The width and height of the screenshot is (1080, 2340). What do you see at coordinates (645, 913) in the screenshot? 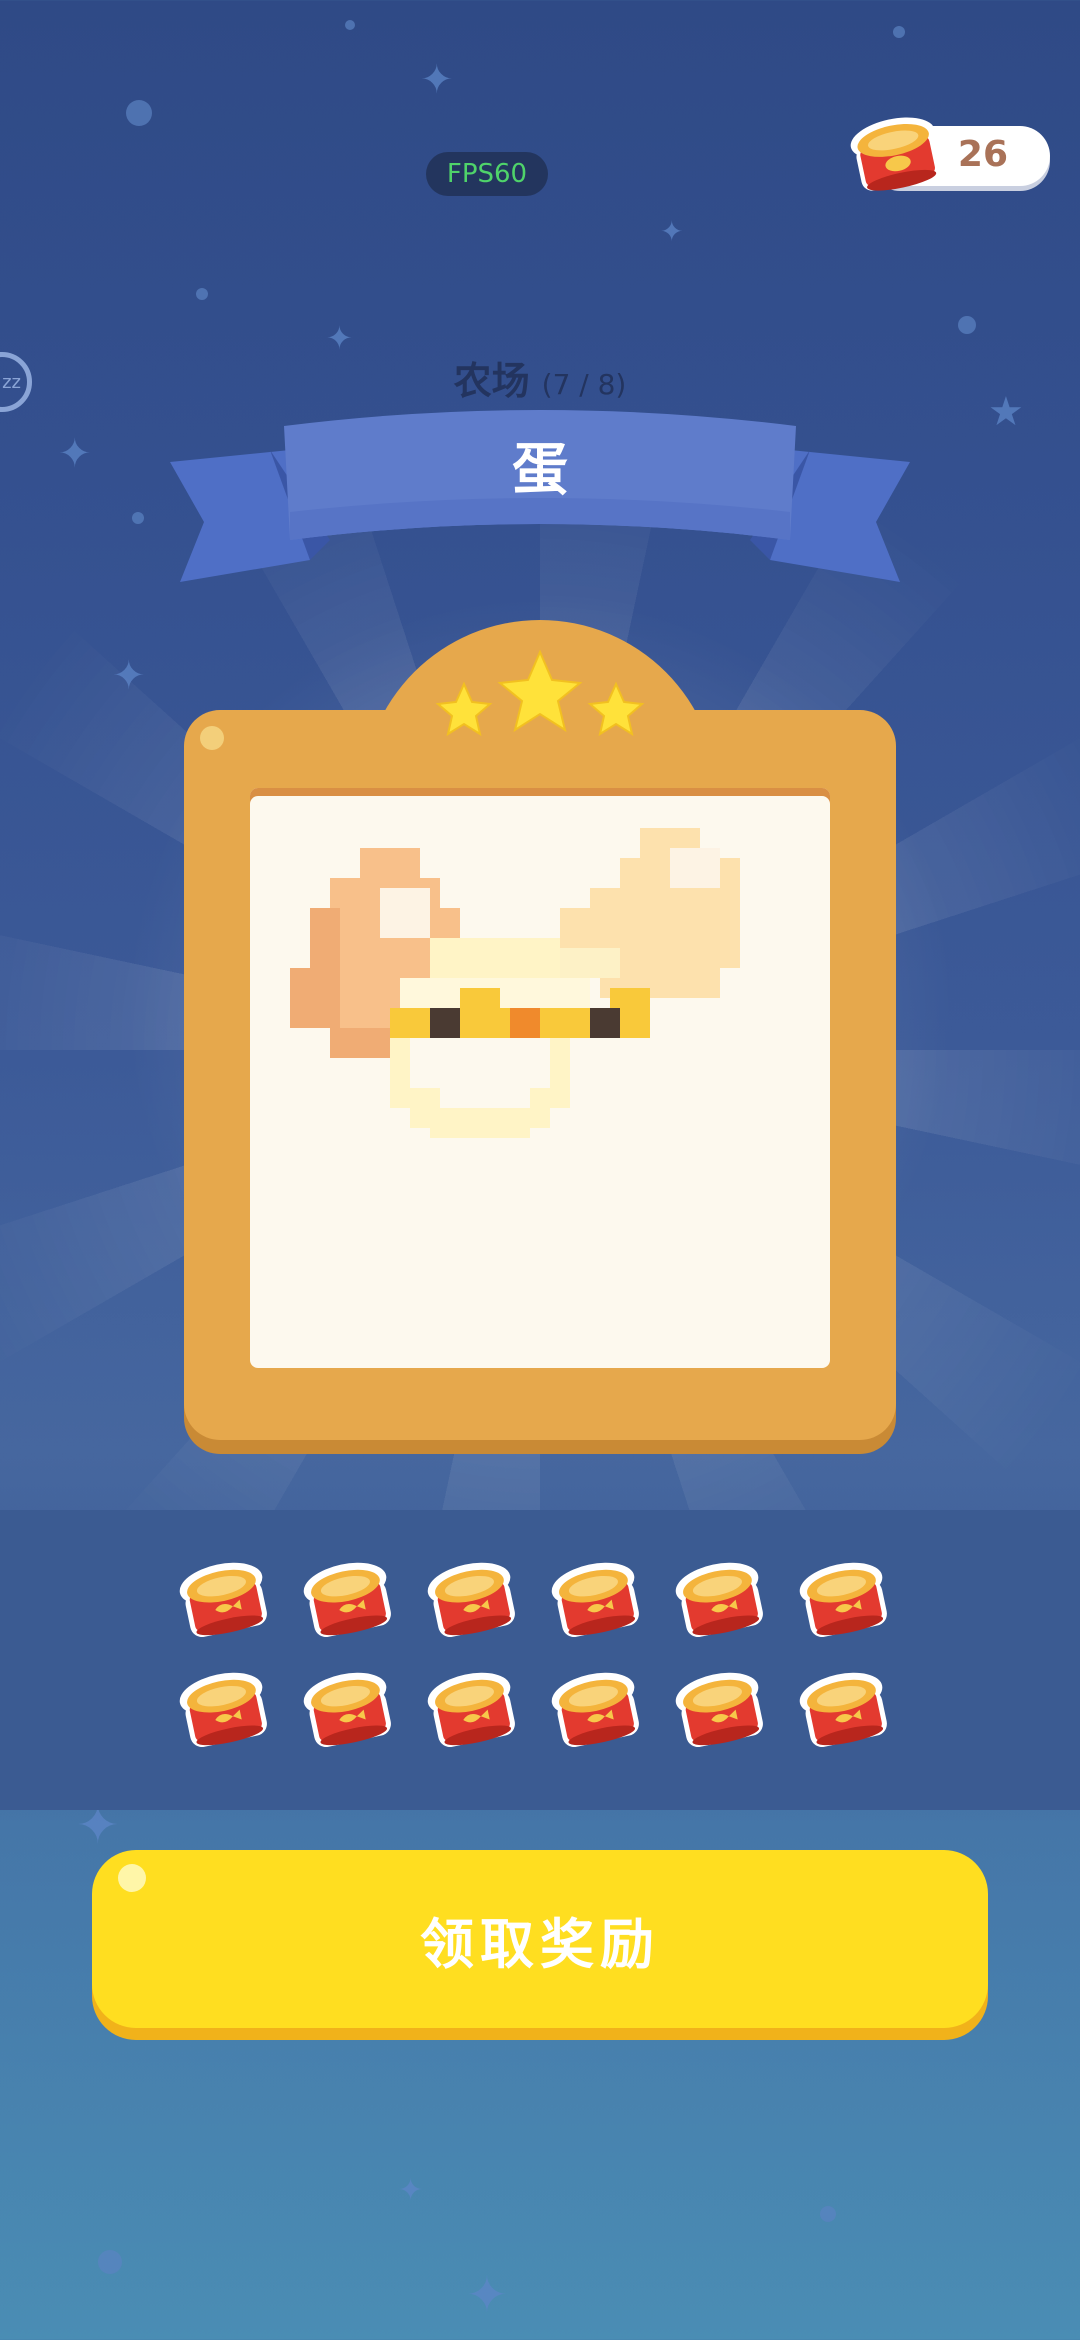
I see `cream-egg` at bounding box center [645, 913].